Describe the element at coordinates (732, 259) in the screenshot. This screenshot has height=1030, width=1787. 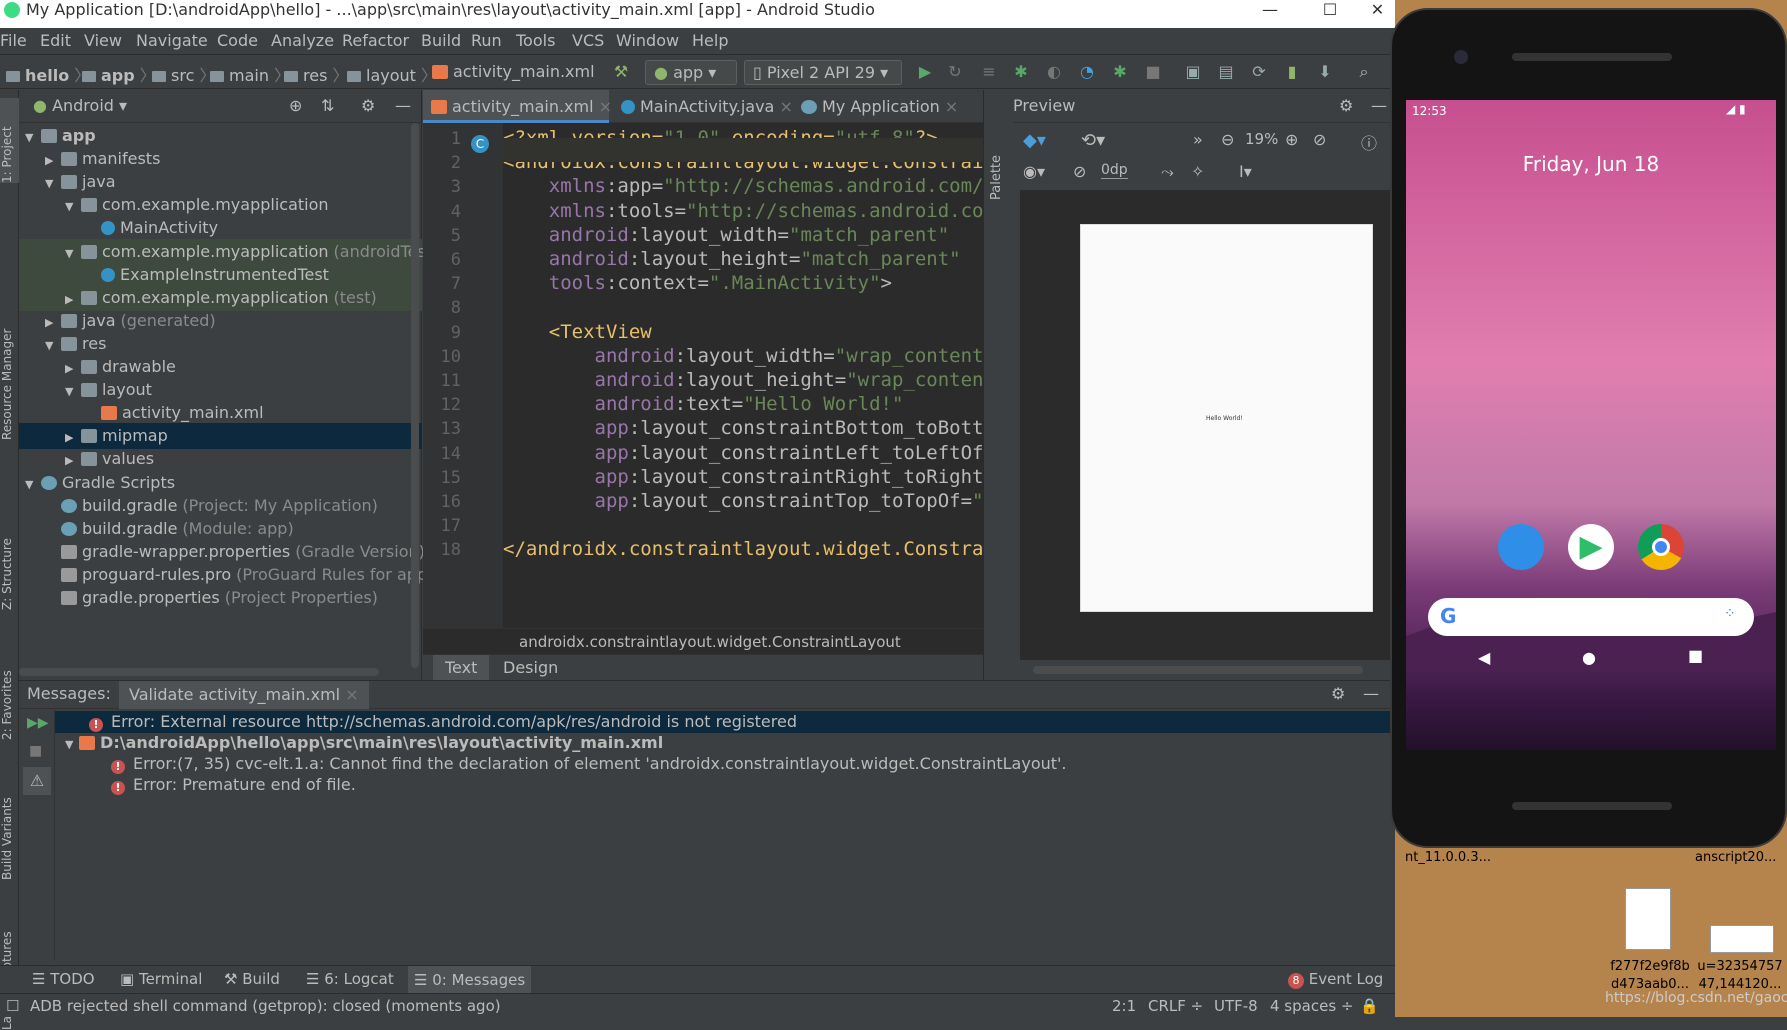
I see `code-line: android:layout_height="match_parent"` at that location.